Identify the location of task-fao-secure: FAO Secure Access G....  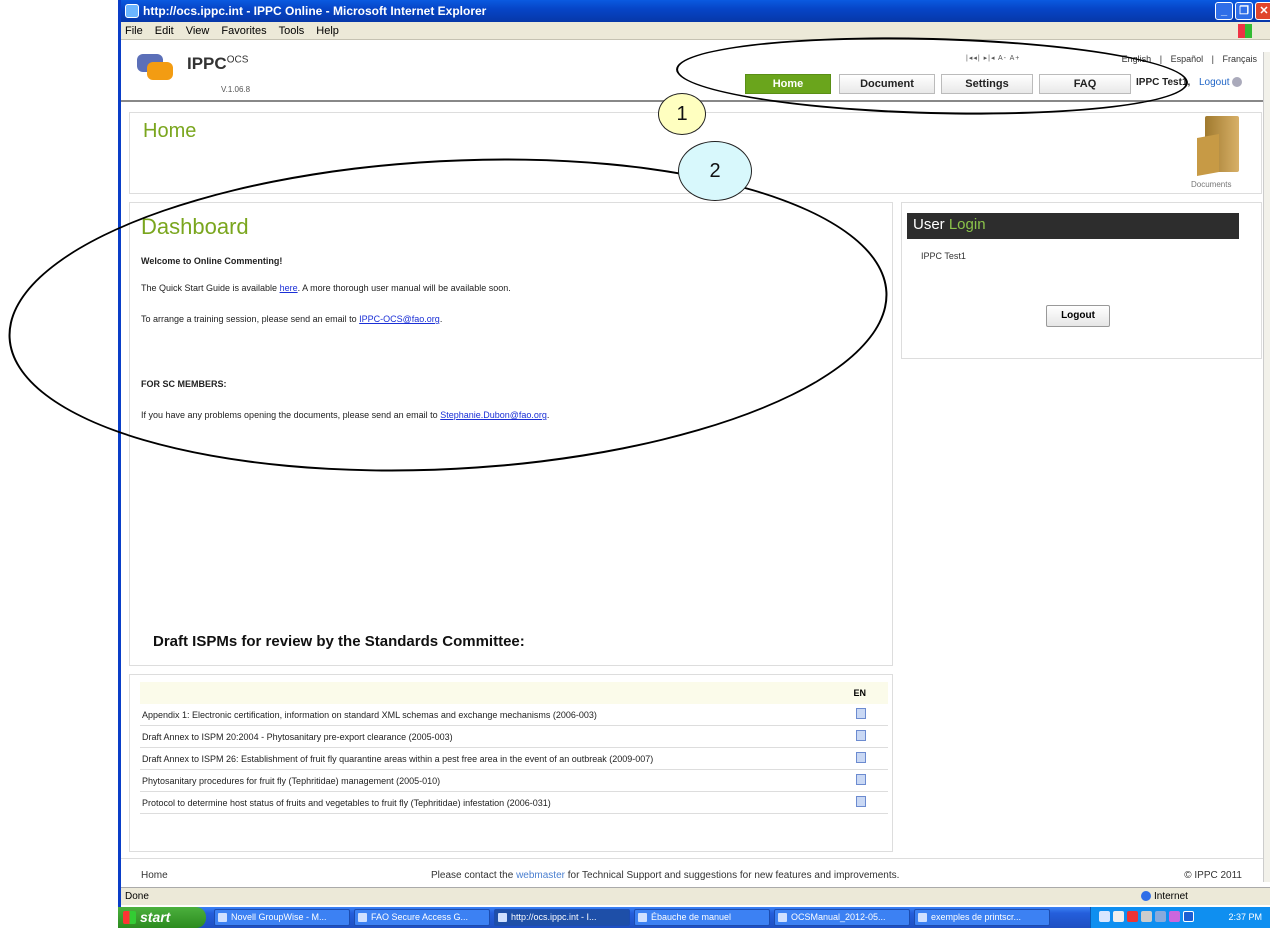
(422, 917).